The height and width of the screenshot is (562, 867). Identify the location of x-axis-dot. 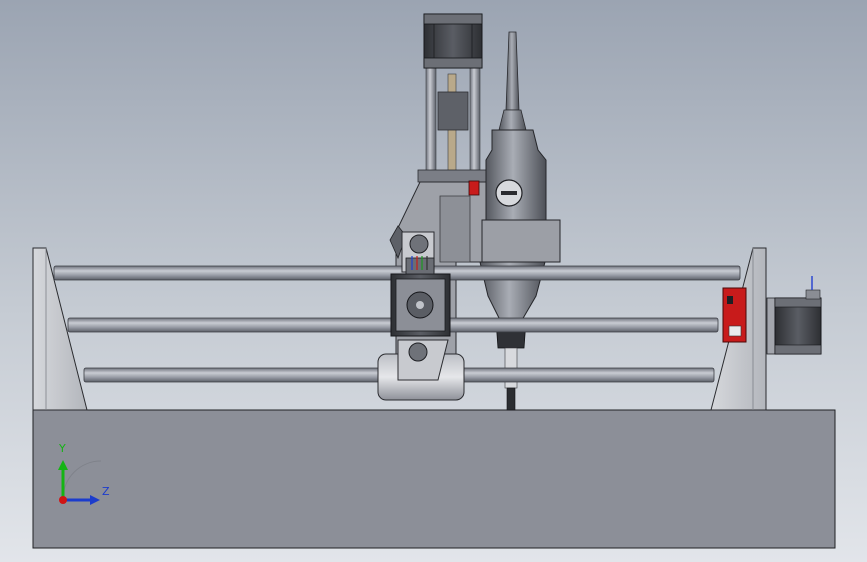
(63, 500).